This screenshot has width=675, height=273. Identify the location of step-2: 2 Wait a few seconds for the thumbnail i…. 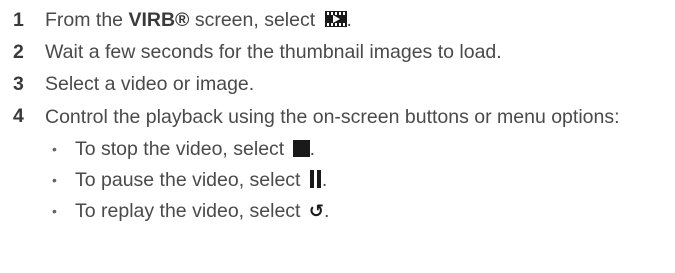
(340, 52).